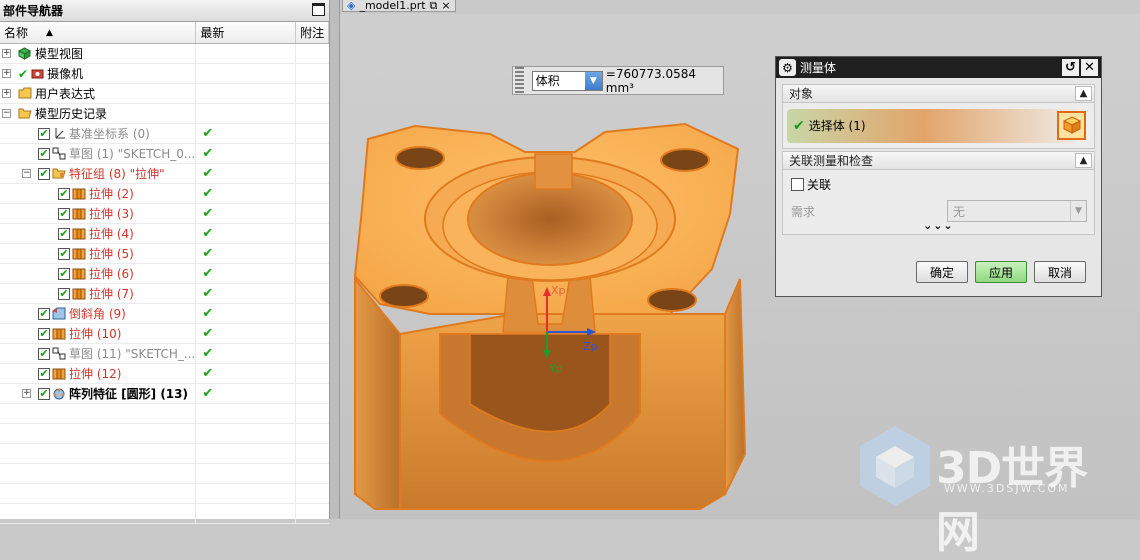  What do you see at coordinates (164, 274) in the screenshot?
I see `tree-row: ✔ 拉伸 (6) ✔` at bounding box center [164, 274].